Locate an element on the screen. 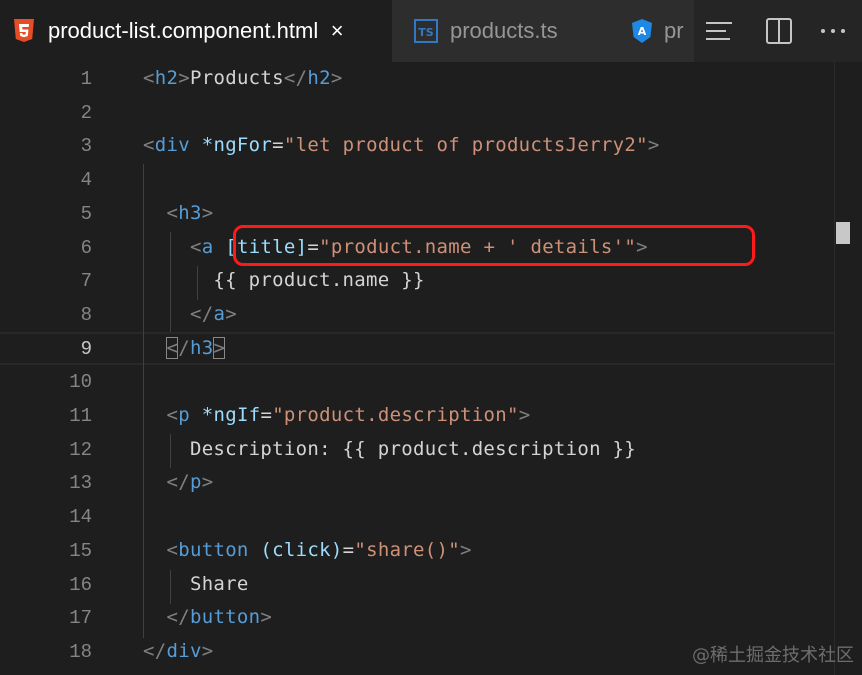  tab-label: products.ts is located at coordinates (504, 30).